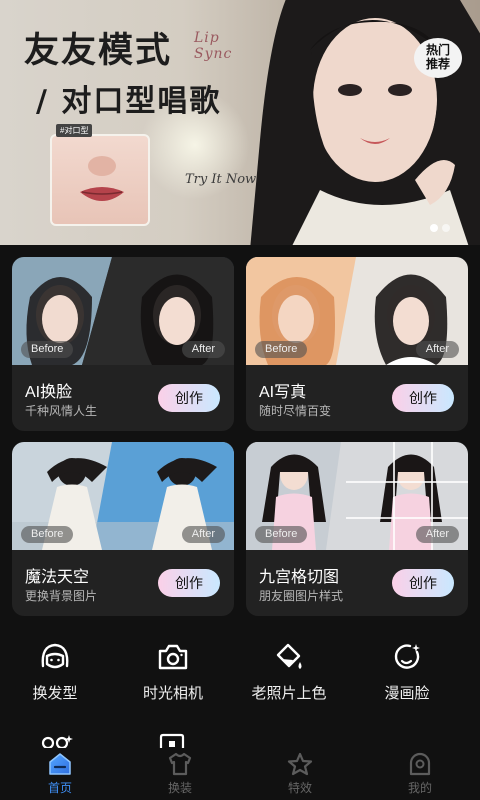  I want to click on nav-effects: 特效, so click(300, 774).